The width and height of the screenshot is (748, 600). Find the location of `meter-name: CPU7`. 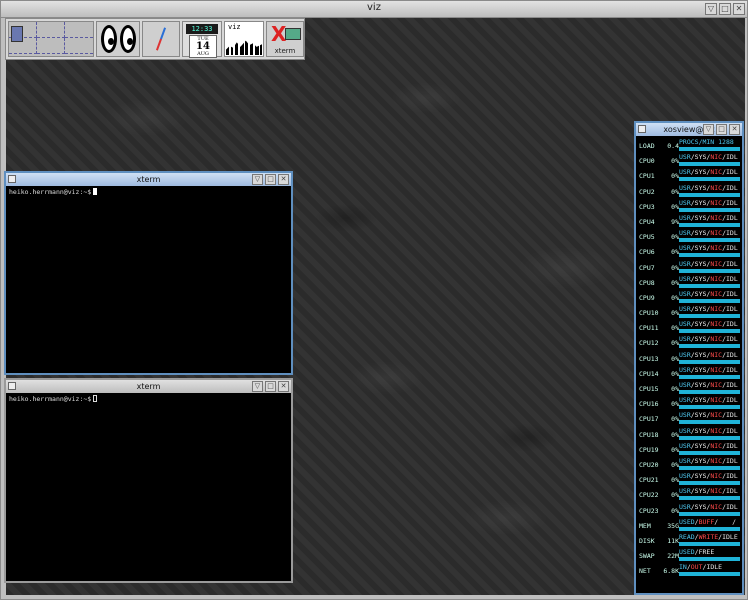

meter-name: CPU7 is located at coordinates (647, 267).